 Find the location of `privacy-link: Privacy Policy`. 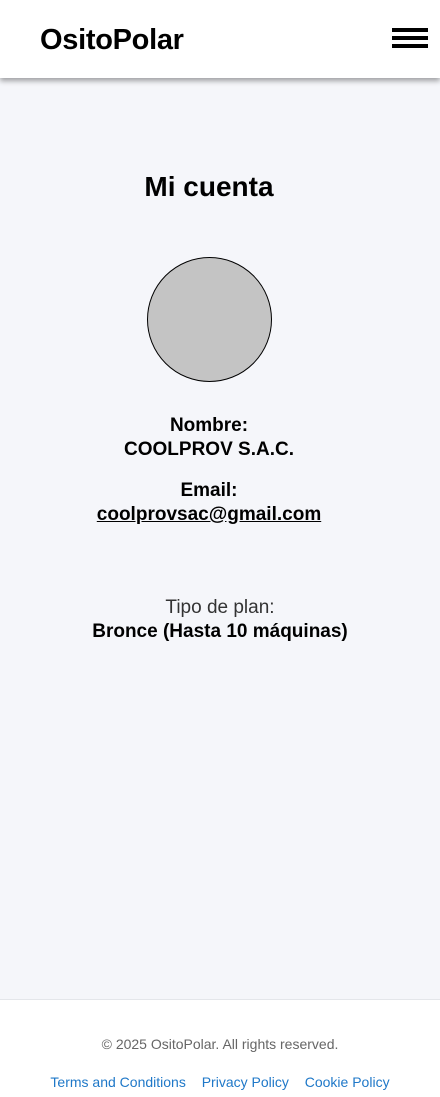

privacy-link: Privacy Policy is located at coordinates (245, 1082).